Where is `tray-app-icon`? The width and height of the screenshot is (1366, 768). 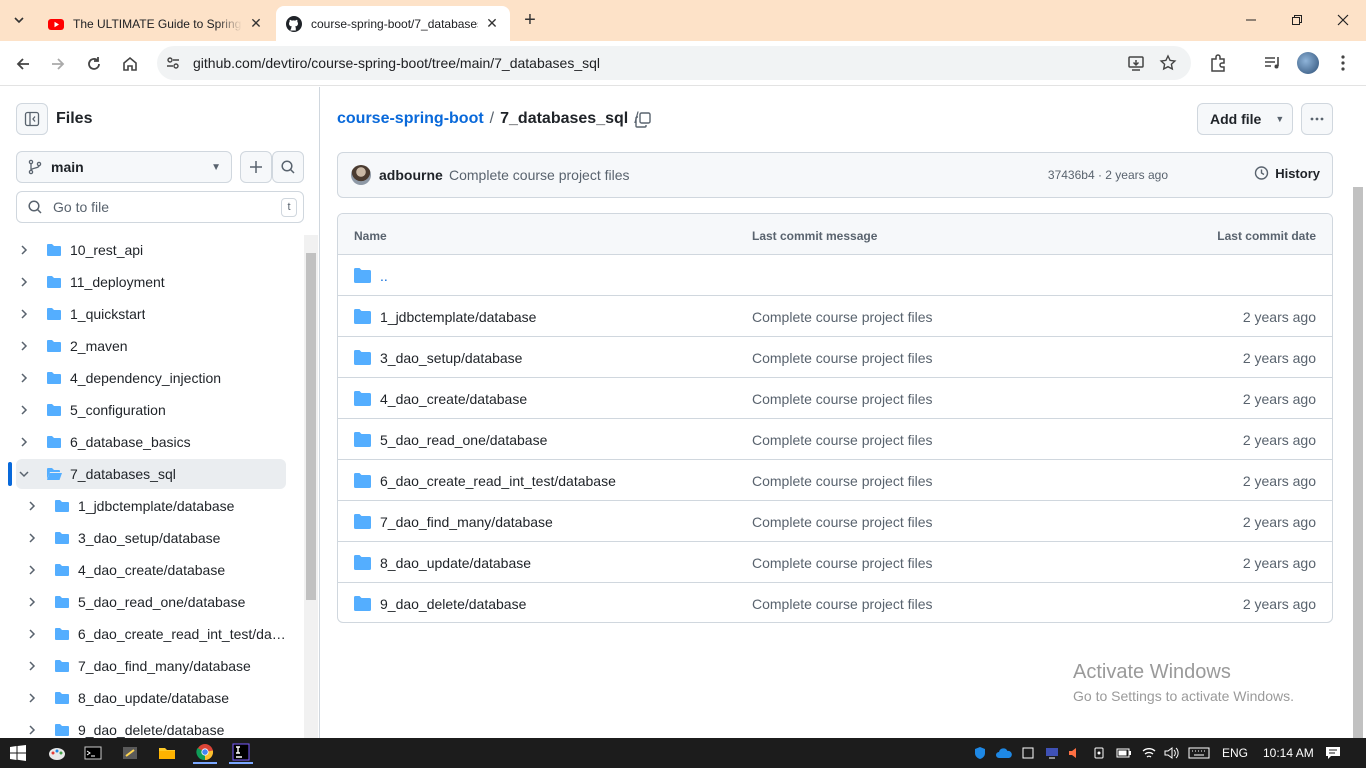
tray-app-icon is located at coordinates (1028, 753).